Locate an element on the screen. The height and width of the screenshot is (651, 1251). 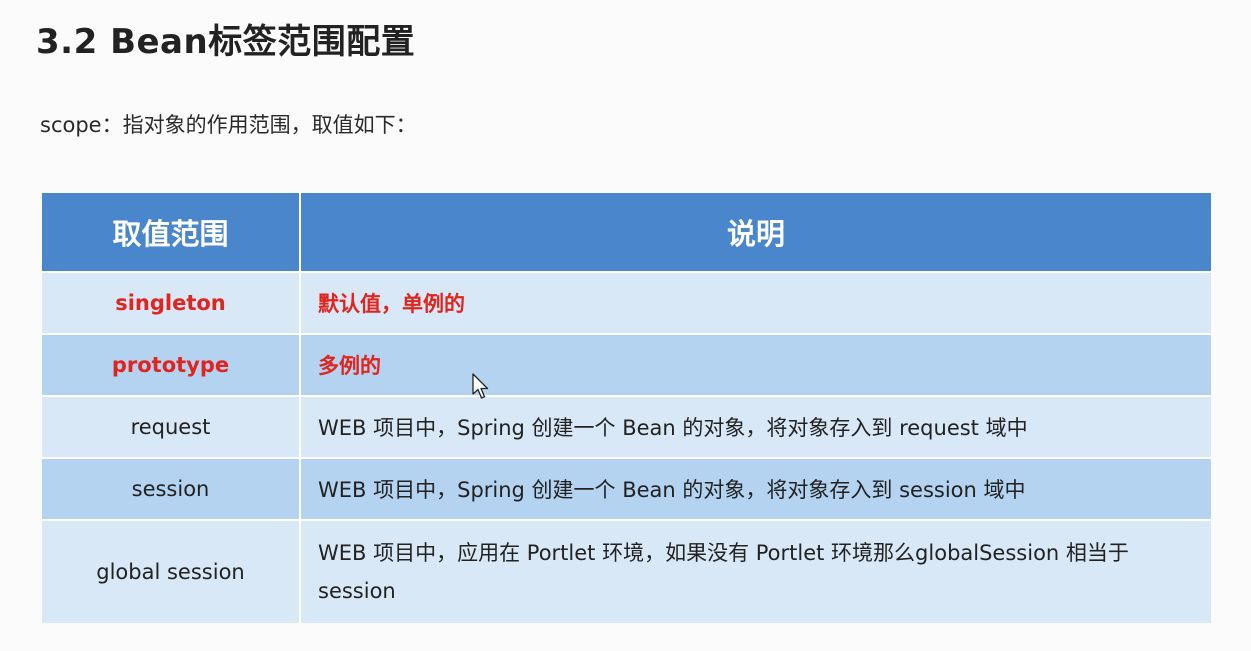
scope-intro-text: scope：指对象的作用范围，取值如下： is located at coordinates (228, 125).